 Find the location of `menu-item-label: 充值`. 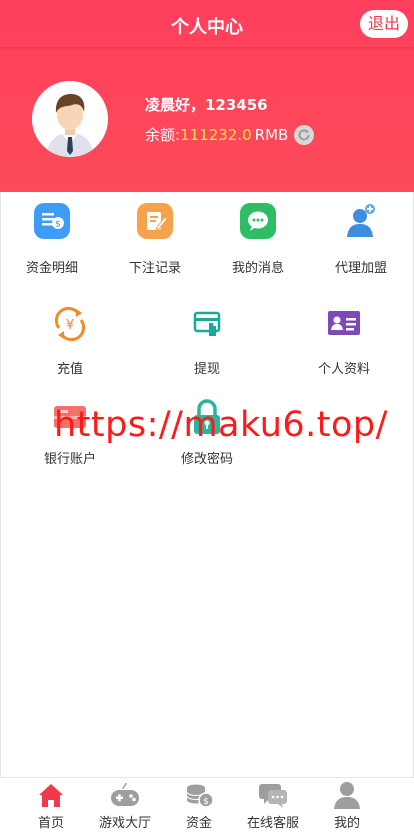

menu-item-label: 充值 is located at coordinates (69, 369).